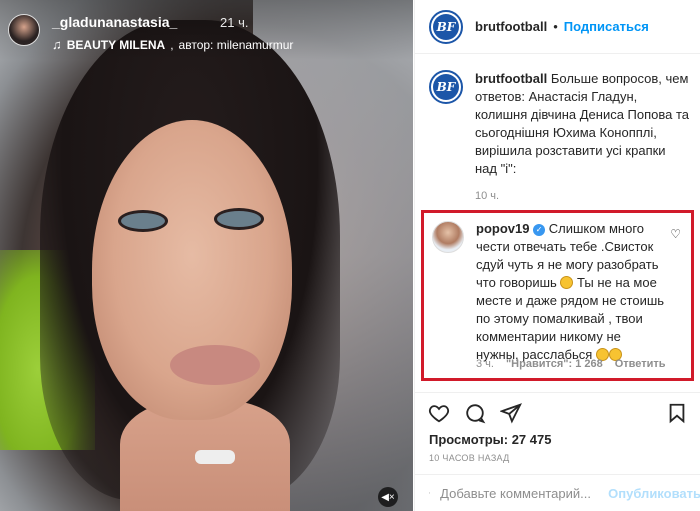  I want to click on comment-username: popov19, so click(502, 228).